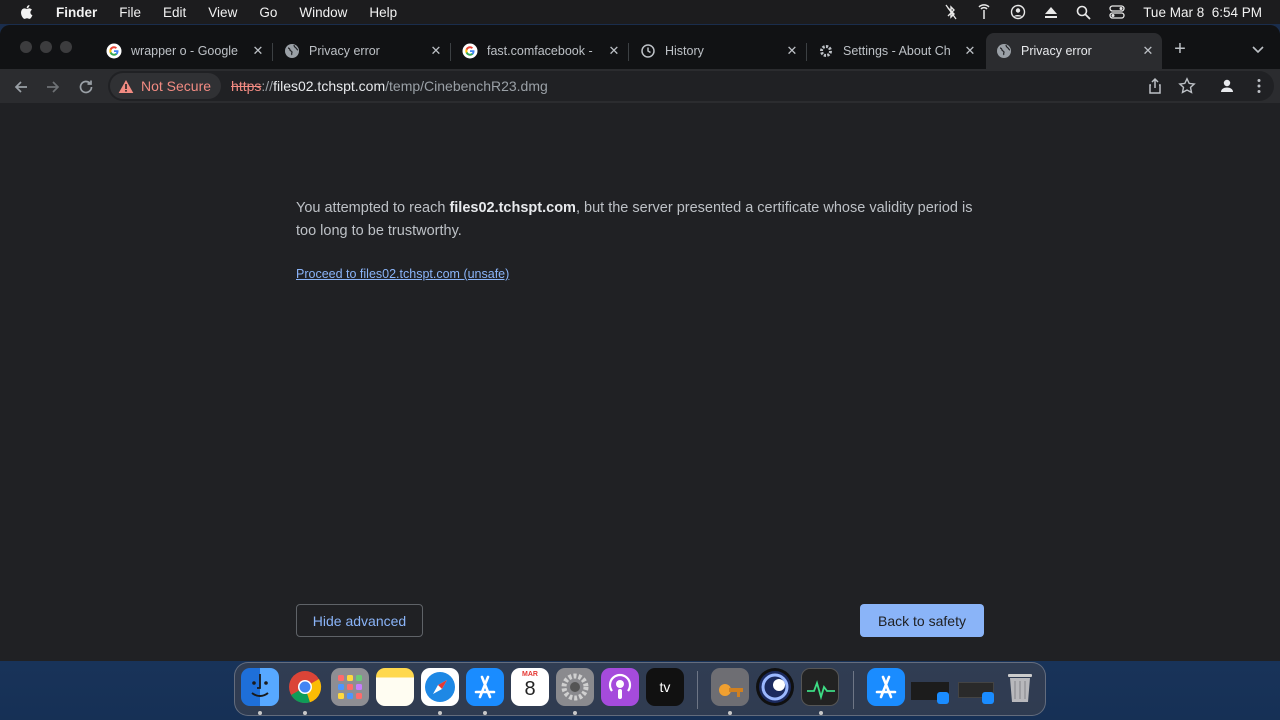  What do you see at coordinates (362, 51) in the screenshot?
I see `tab-privacy-error-1: Privacy error ✕` at bounding box center [362, 51].